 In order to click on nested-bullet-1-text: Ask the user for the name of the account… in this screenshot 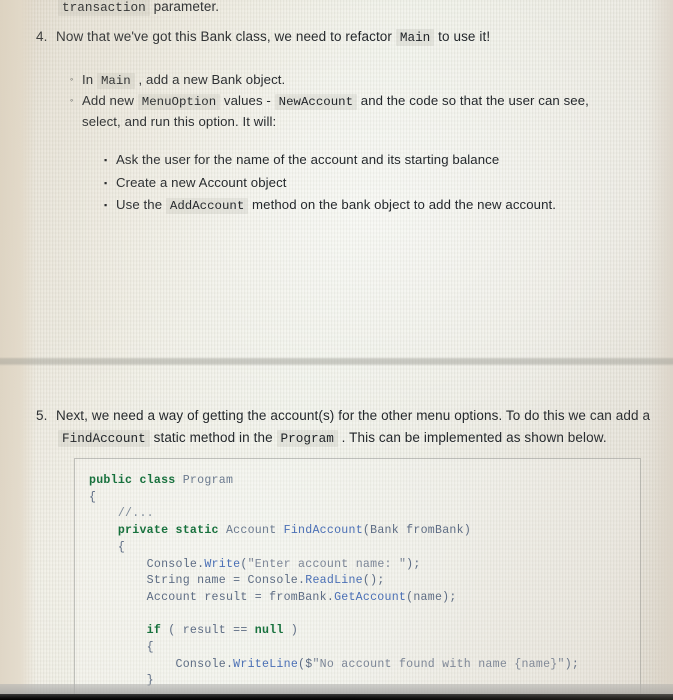, I will do `click(308, 159)`.